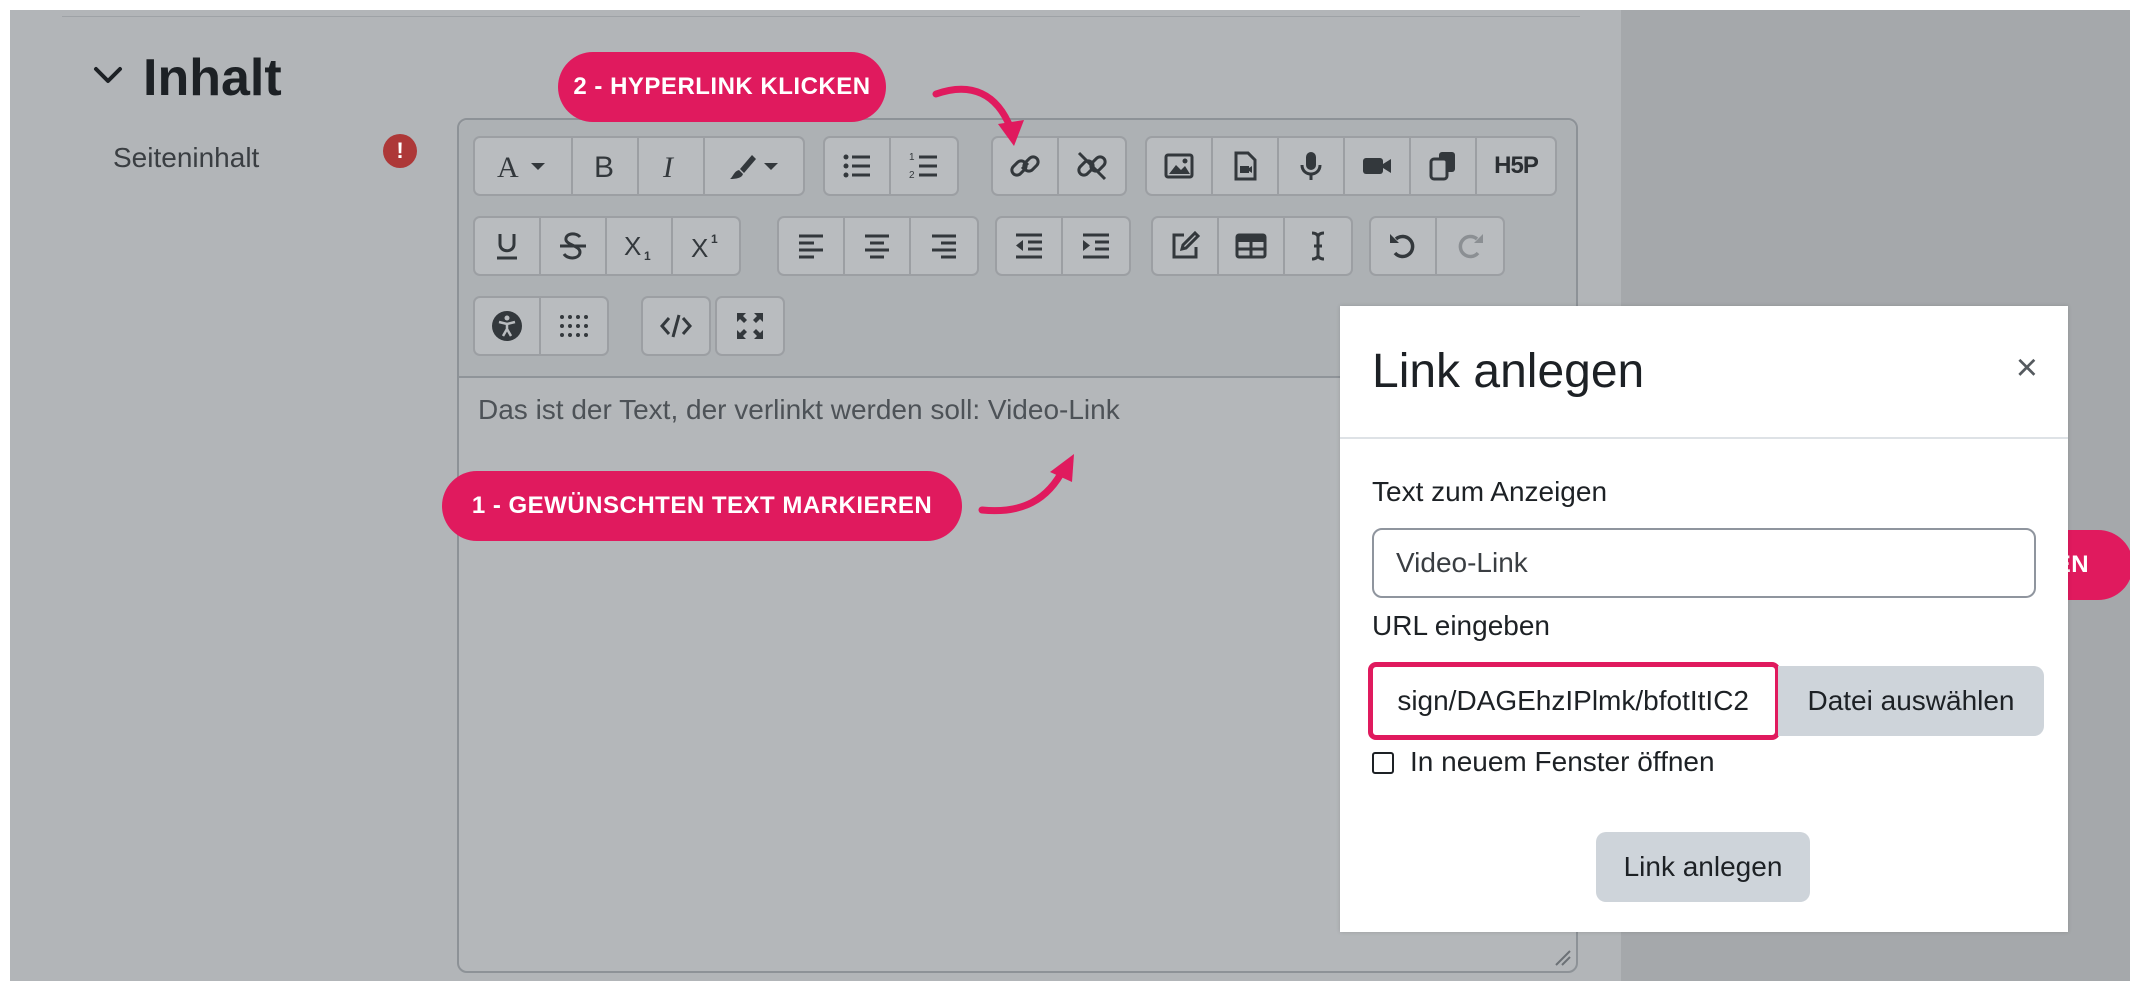  I want to click on toolbar-group-media: H5P, so click(1351, 166).